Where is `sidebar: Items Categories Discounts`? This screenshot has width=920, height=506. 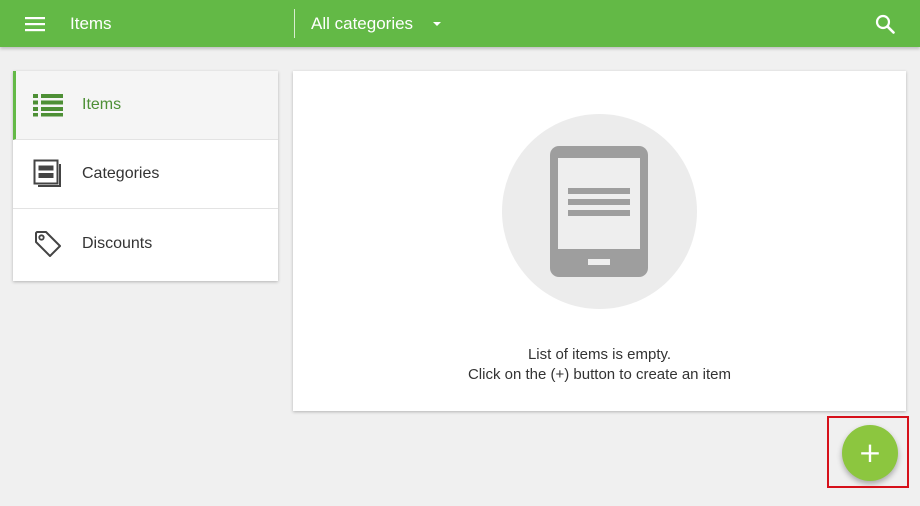 sidebar: Items Categories Discounts is located at coordinates (145, 176).